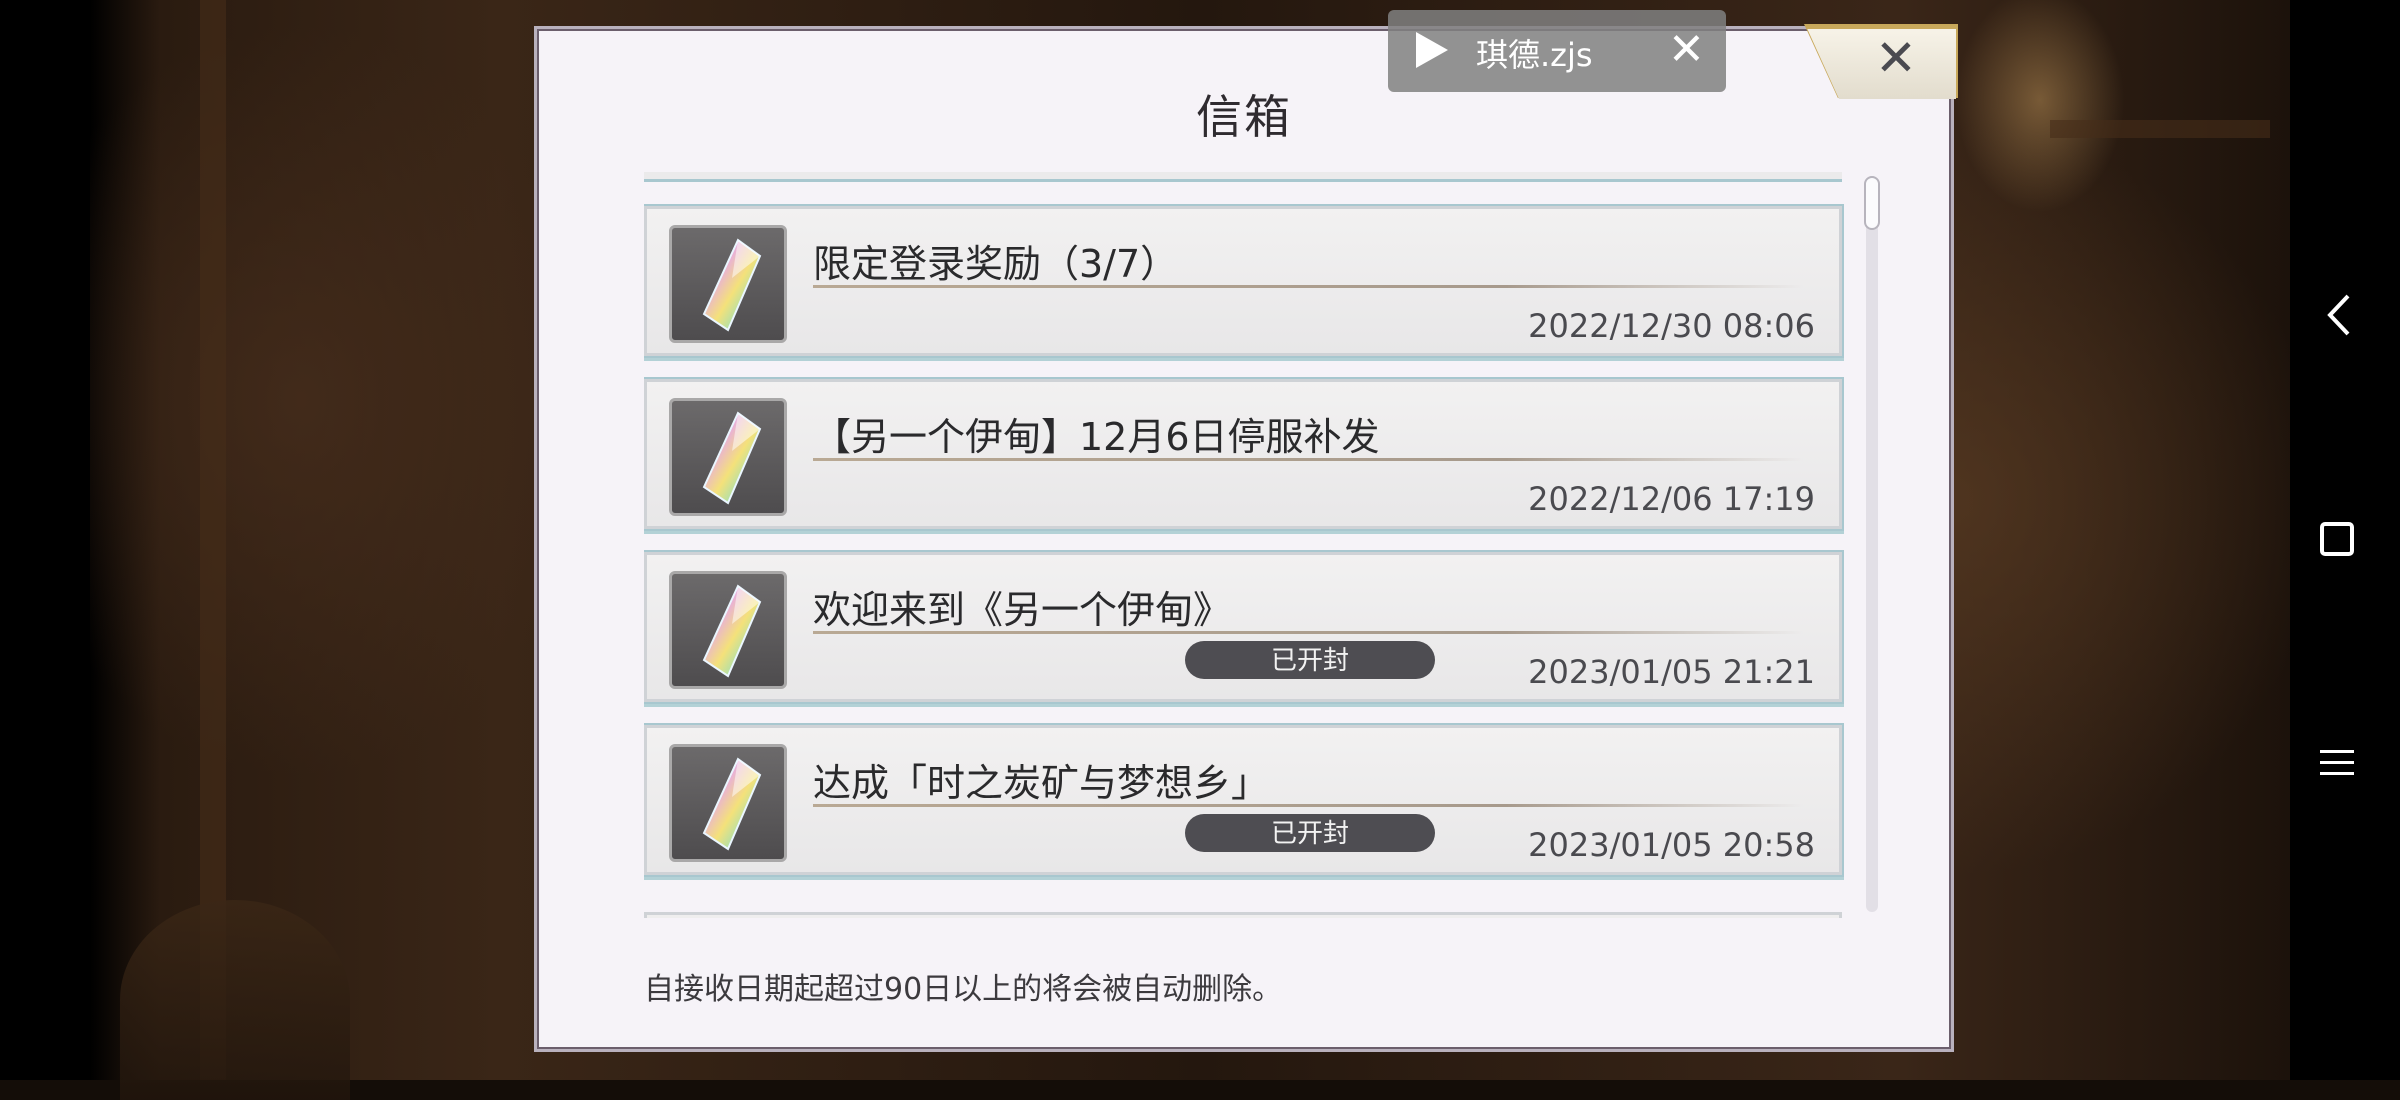 Image resolution: width=2400 pixels, height=1100 pixels. Describe the element at coordinates (1041, 783) in the screenshot. I see `mail-title: 达成「时之炭矿与梦想乡」` at that location.